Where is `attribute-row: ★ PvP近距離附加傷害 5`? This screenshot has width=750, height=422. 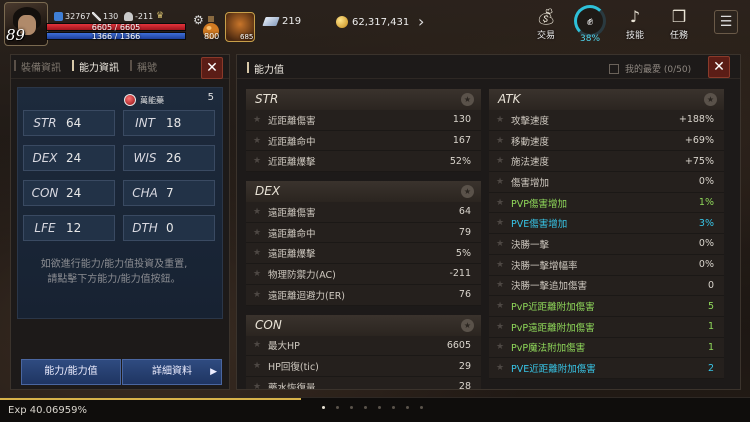
attribute-row: ★ PvP近距離附加傷害 5 is located at coordinates (606, 306).